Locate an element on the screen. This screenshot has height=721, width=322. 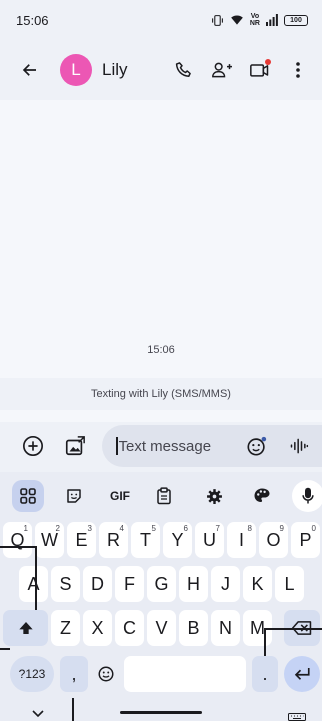
key-y: Y6 is located at coordinates (177, 540).